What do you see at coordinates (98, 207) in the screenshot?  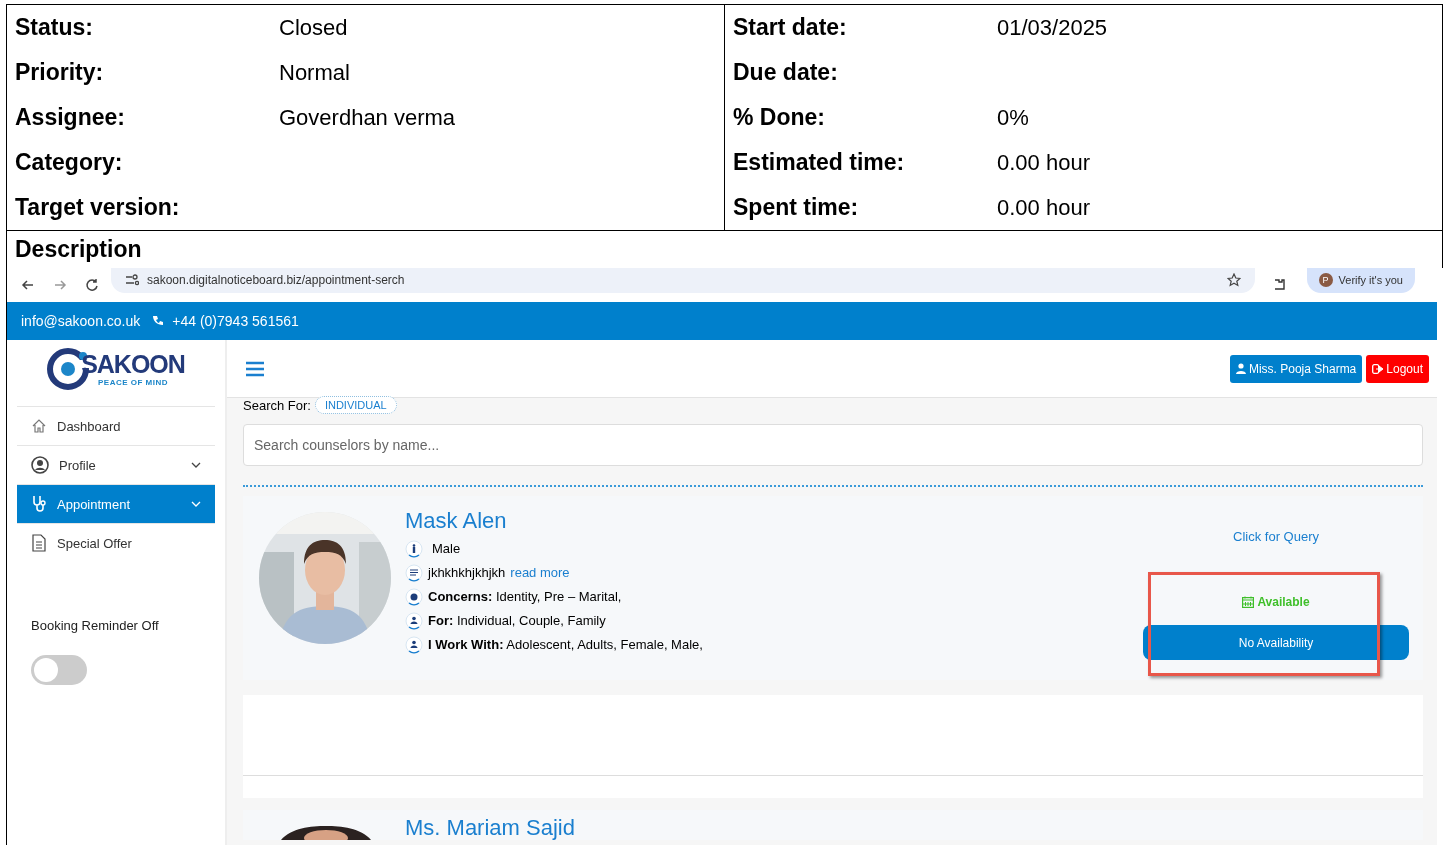 I see `field-label: Target version:` at bounding box center [98, 207].